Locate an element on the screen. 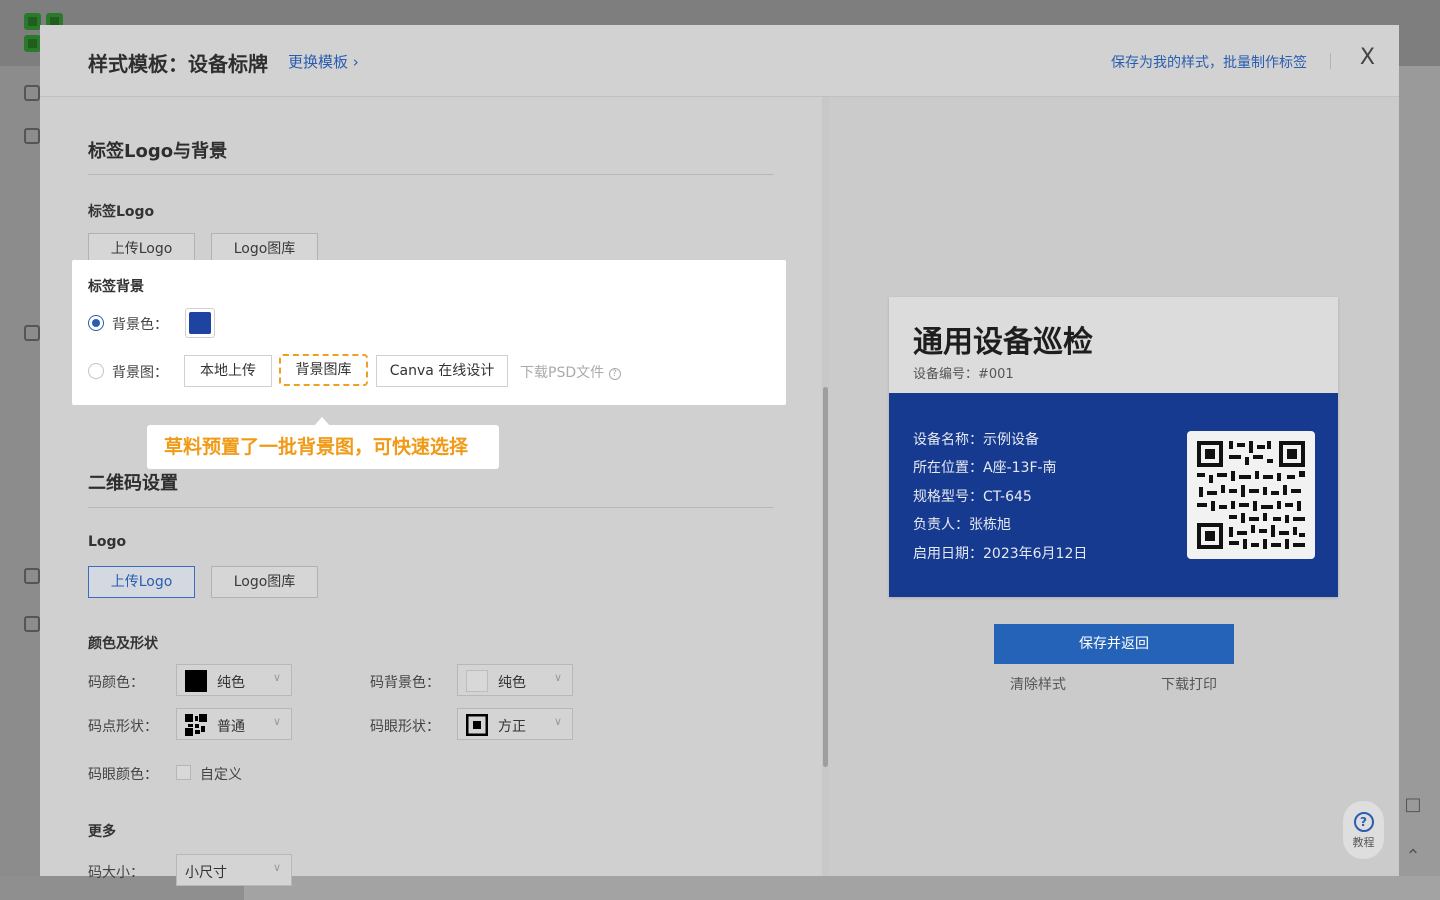 The image size is (1440, 900). close-icon: X is located at coordinates (1367, 57).